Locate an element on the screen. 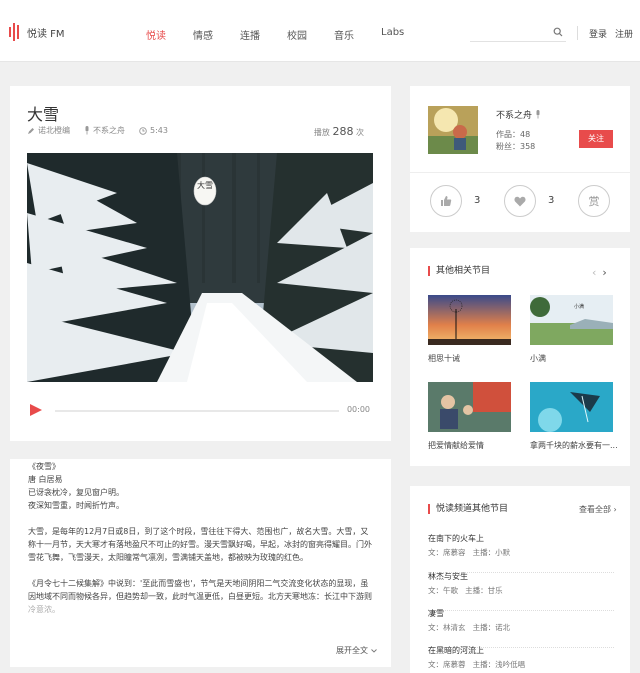 The height and width of the screenshot is (673, 640). reward-button: 赏 is located at coordinates (594, 201).